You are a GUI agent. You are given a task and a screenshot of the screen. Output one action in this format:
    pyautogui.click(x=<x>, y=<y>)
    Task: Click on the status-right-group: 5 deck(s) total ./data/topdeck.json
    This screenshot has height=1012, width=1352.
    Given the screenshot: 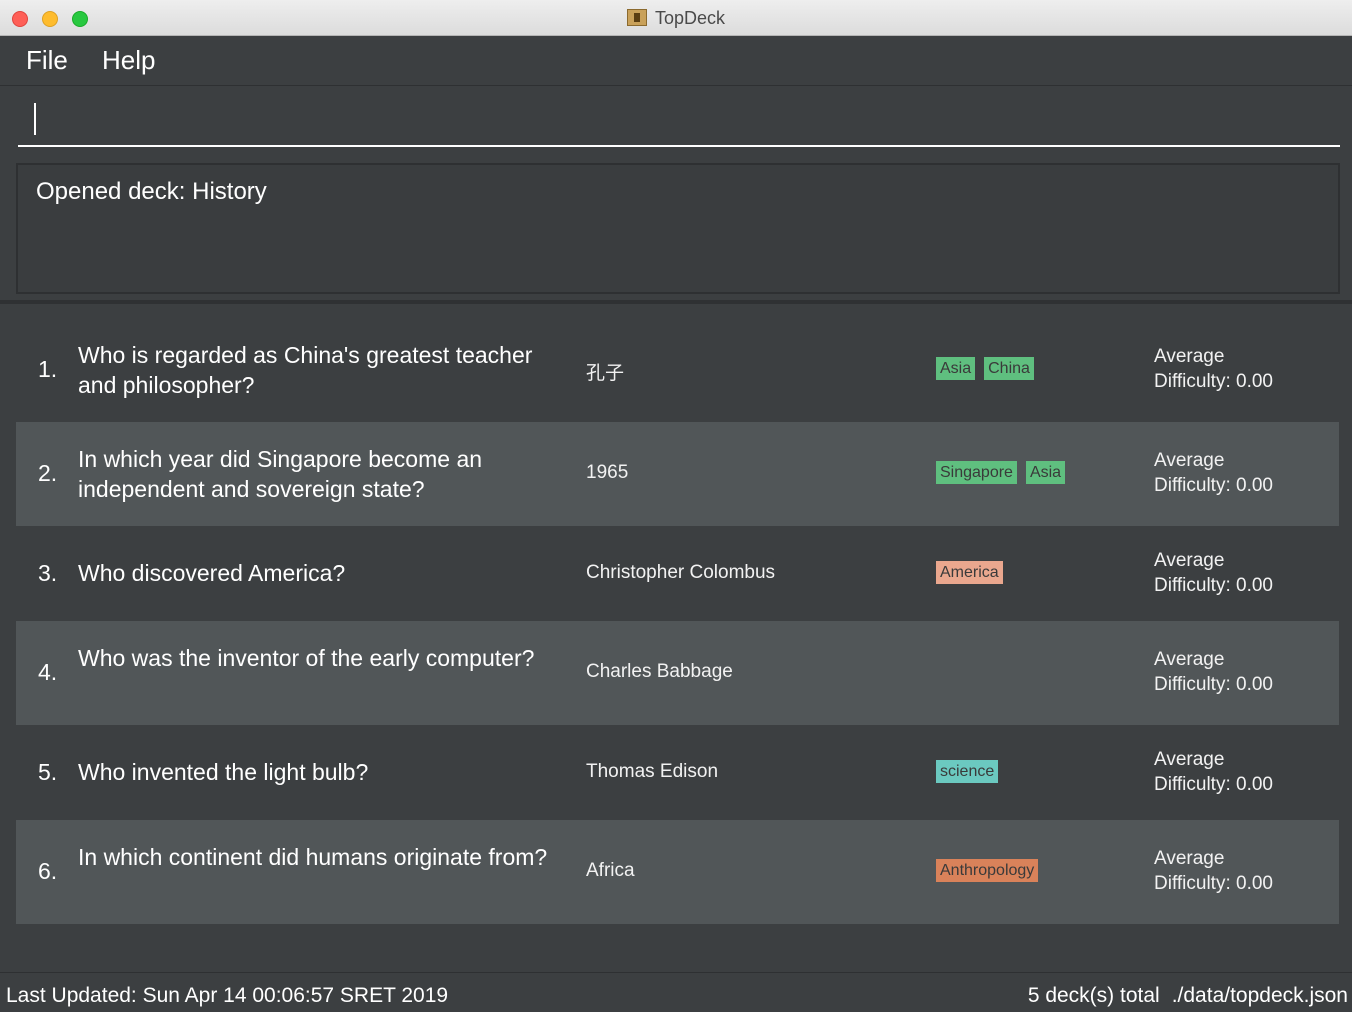 What is the action you would take?
    pyautogui.click(x=1188, y=996)
    